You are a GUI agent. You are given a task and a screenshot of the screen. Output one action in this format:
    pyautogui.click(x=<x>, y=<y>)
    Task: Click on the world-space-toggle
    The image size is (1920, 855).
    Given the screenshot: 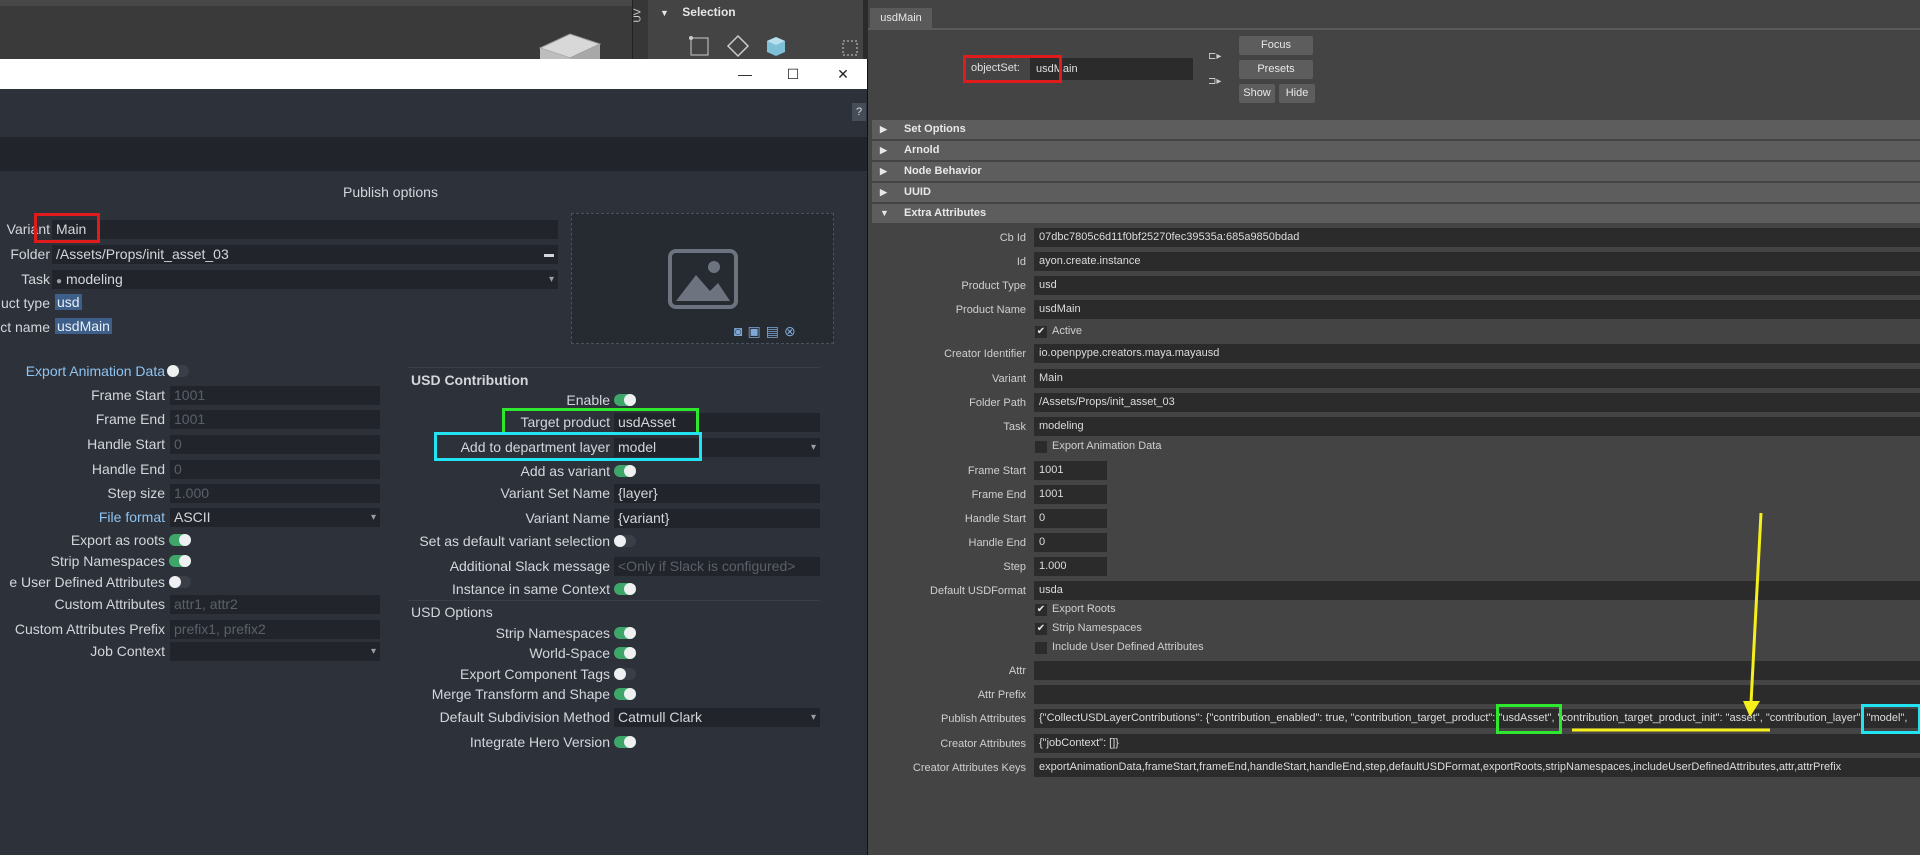 What is the action you would take?
    pyautogui.click(x=625, y=653)
    